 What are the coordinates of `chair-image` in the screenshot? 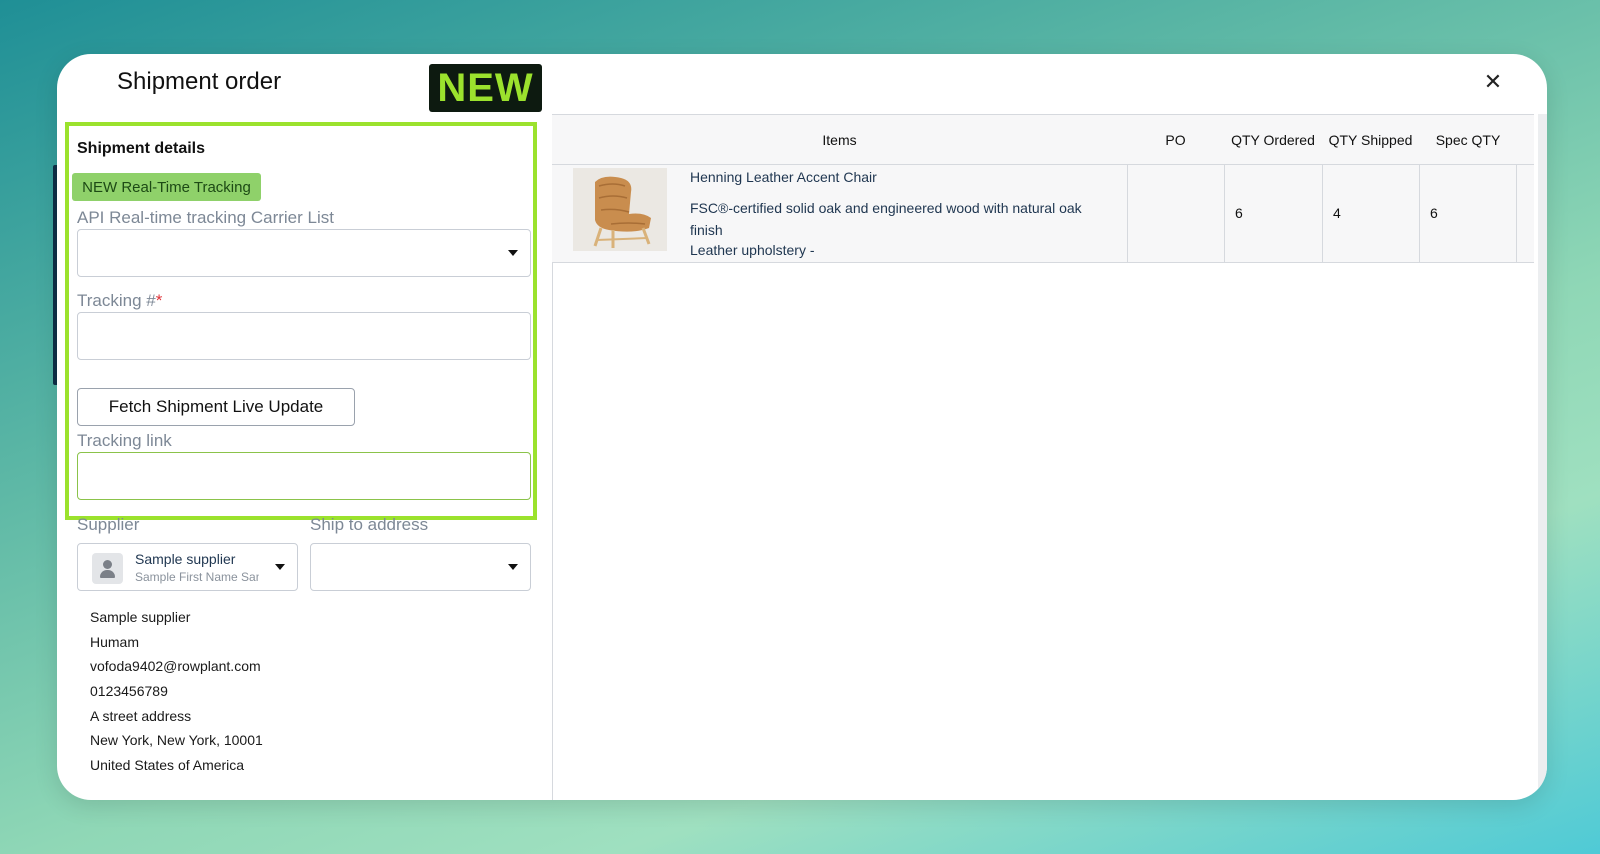 It's located at (620, 209).